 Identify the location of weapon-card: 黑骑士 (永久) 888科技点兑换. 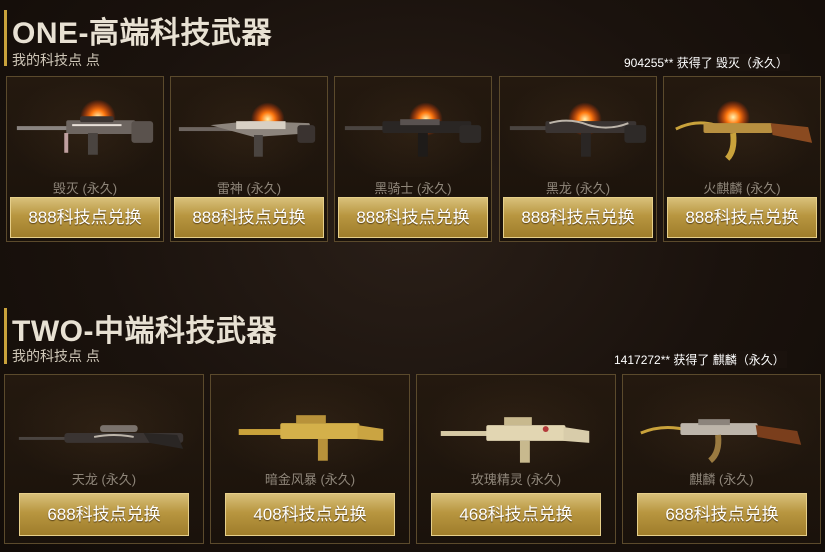
(413, 159).